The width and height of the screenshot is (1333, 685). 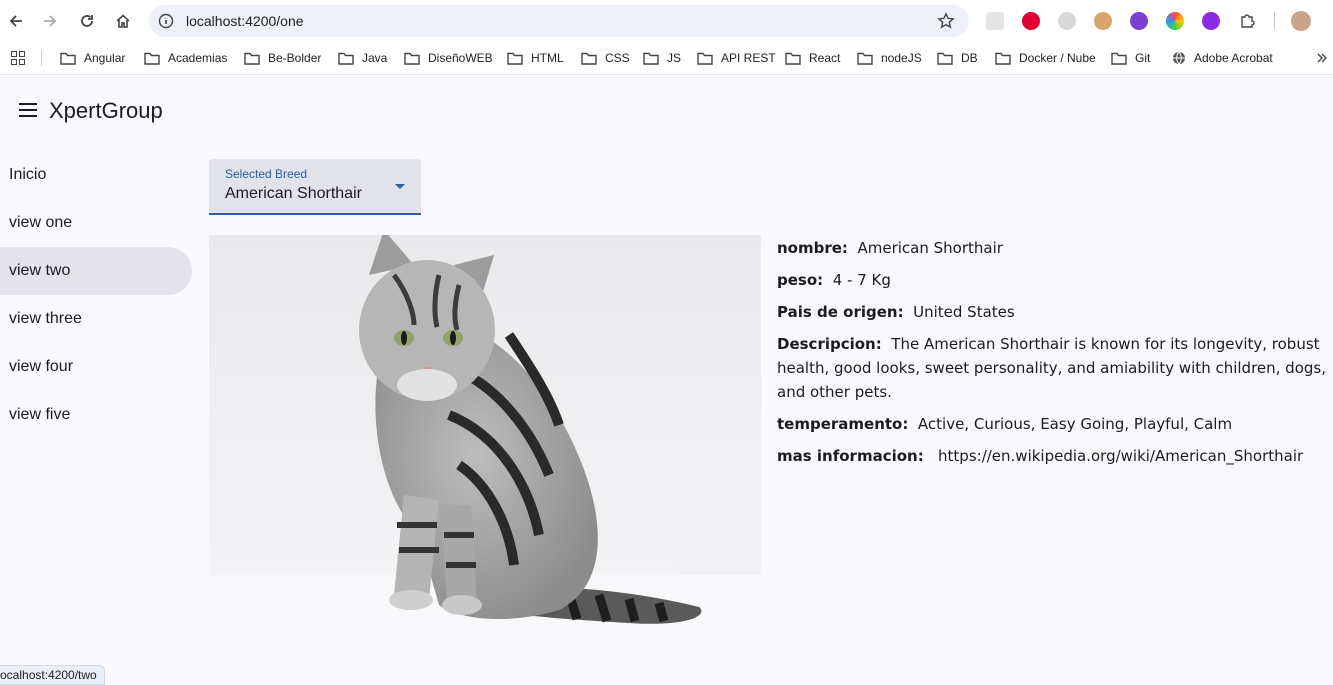 I want to click on bookmark-item: Java, so click(x=362, y=58).